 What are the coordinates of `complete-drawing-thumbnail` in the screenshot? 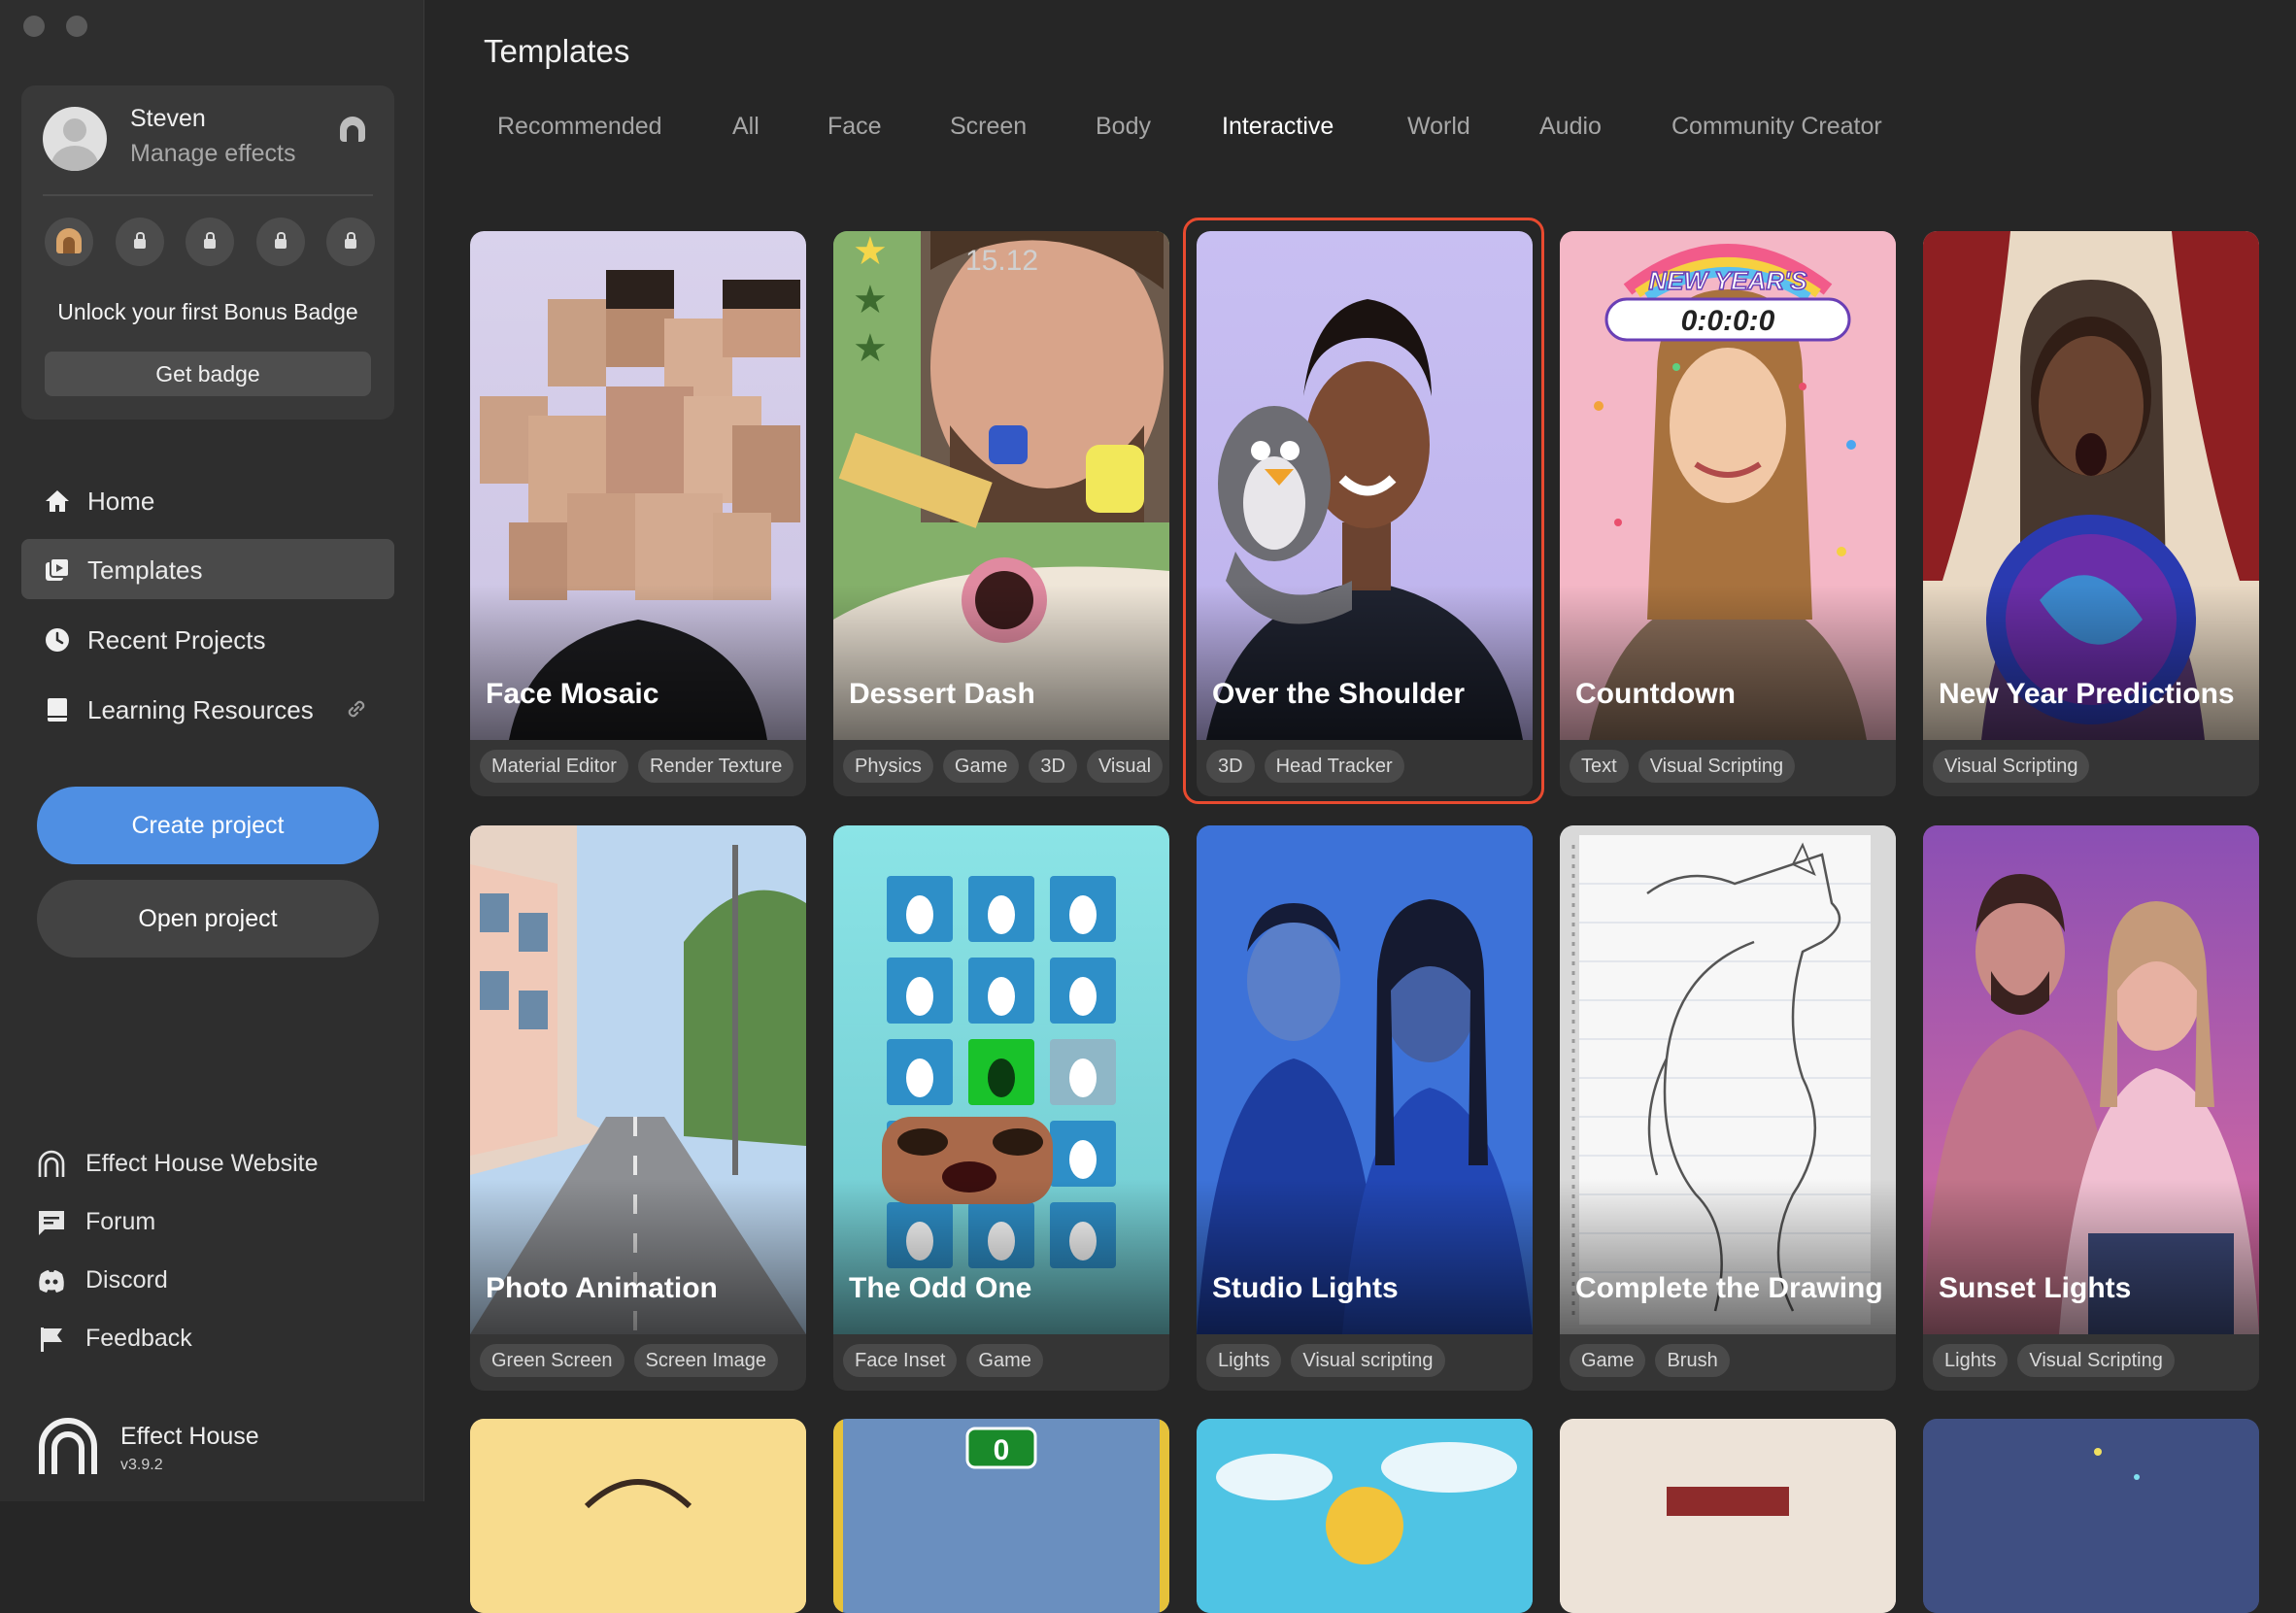 It's located at (1728, 1079).